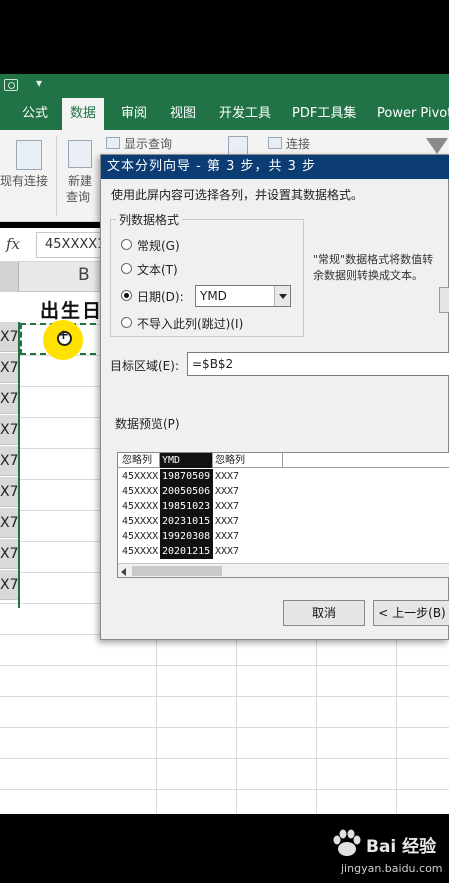  I want to click on date-format-value: YMD, so click(213, 296).